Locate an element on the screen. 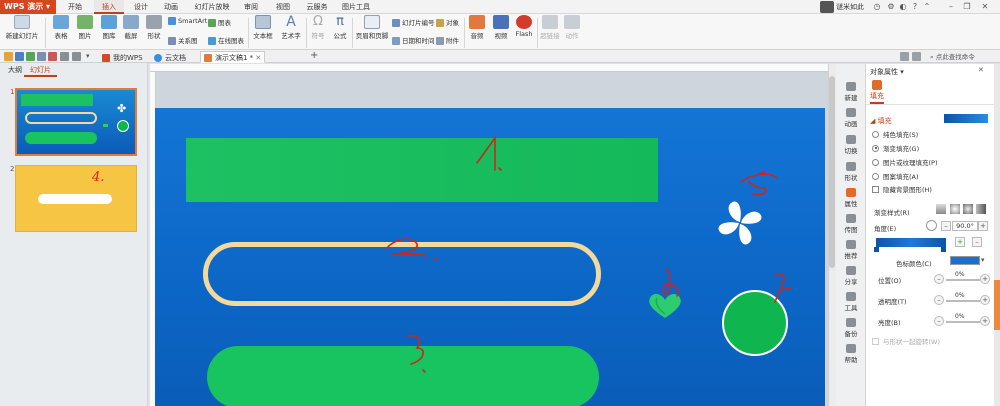 The image size is (1000, 406). restore-icon: ❐ is located at coordinates (967, 7).